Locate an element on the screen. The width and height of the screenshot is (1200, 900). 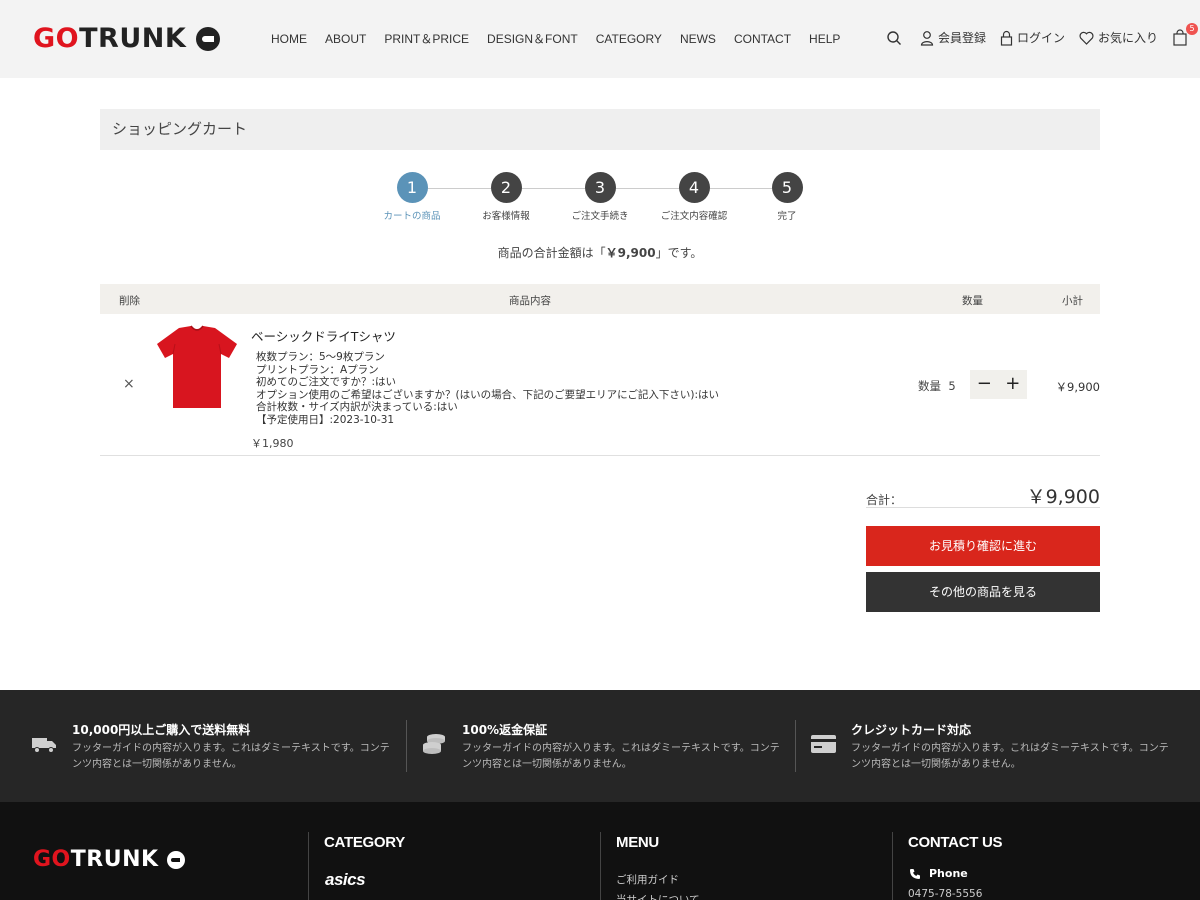
asics-brand-logo: asics is located at coordinates (345, 880).